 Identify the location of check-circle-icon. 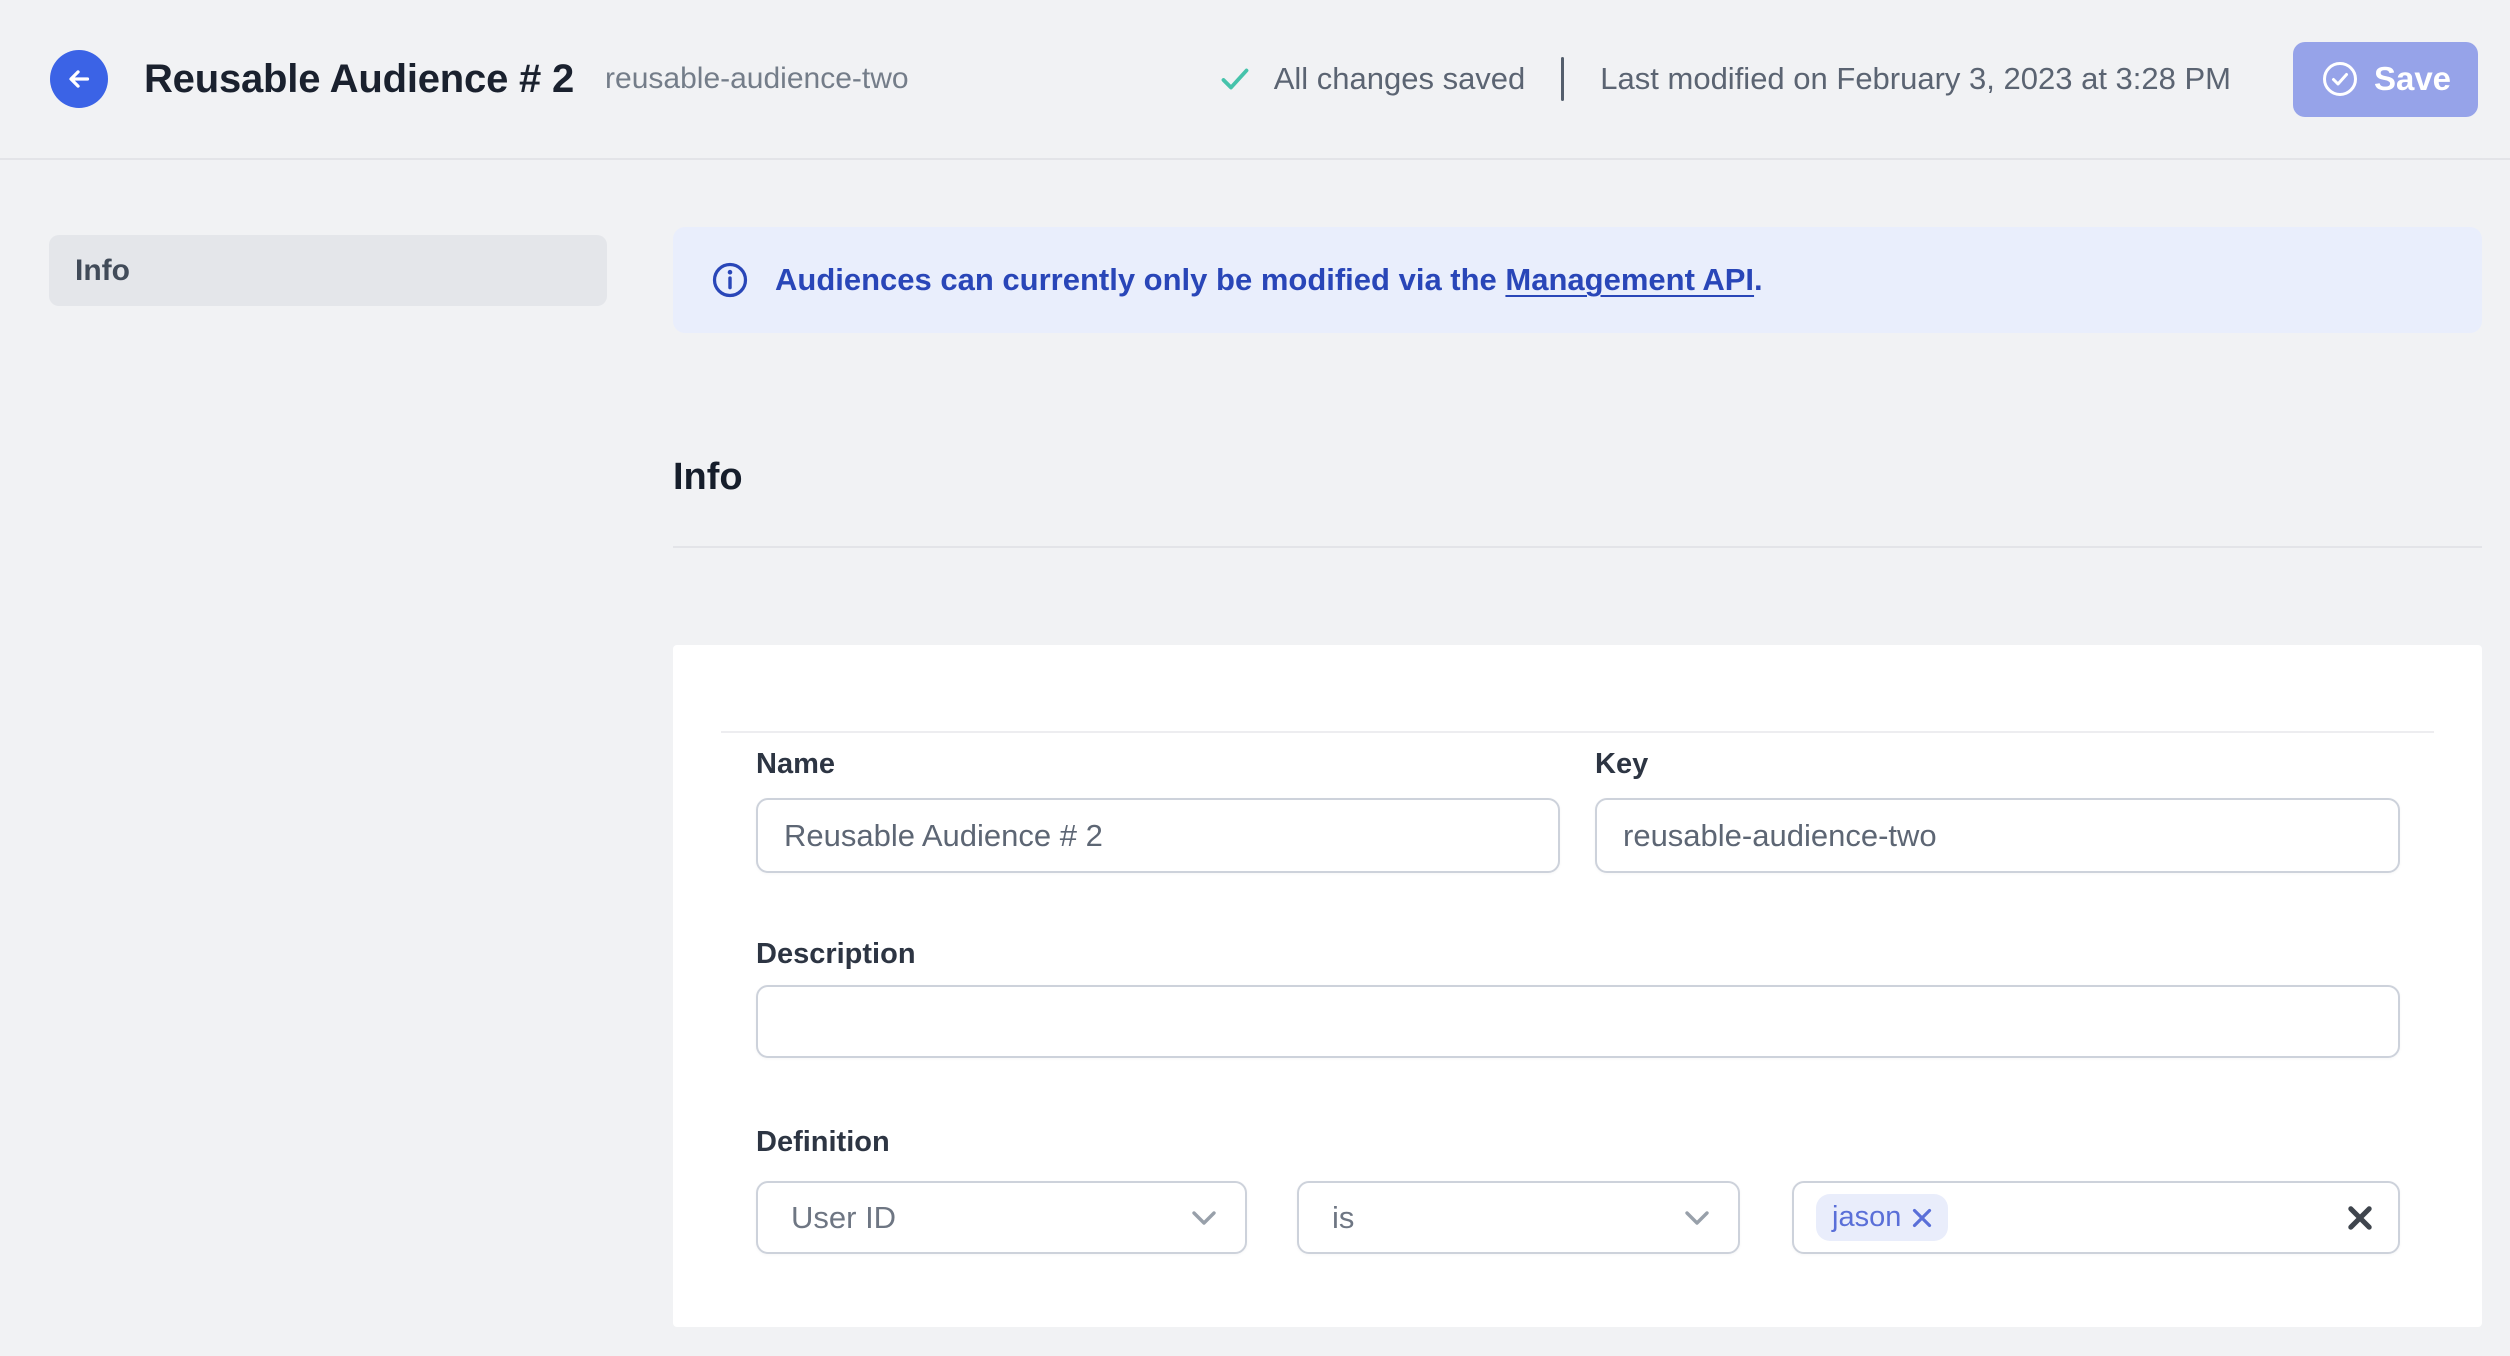
(2340, 79).